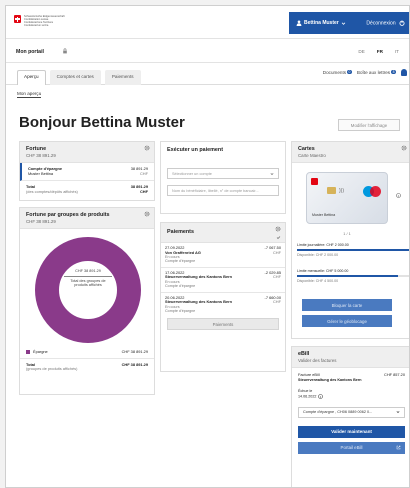 The height and width of the screenshot is (488, 410). Describe the element at coordinates (223, 173) in the screenshot. I see `account-select: Sélectionner un compte` at that location.